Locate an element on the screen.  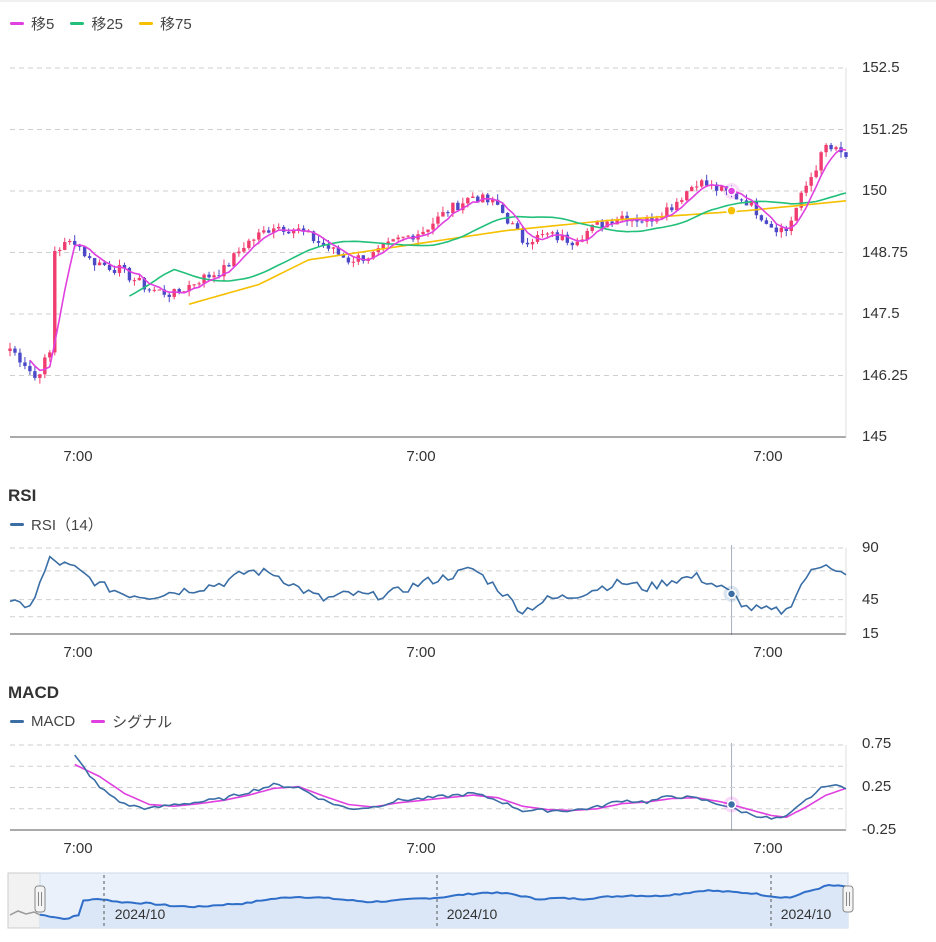
main-y-tick: 152.5 is located at coordinates (881, 67).